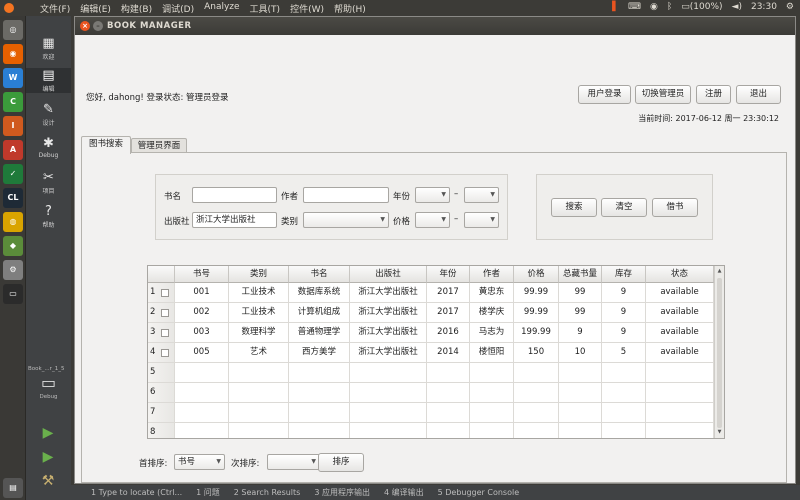 The width and height of the screenshot is (800, 500). What do you see at coordinates (161, 413) in the screenshot?
I see `row-header: 7` at bounding box center [161, 413].